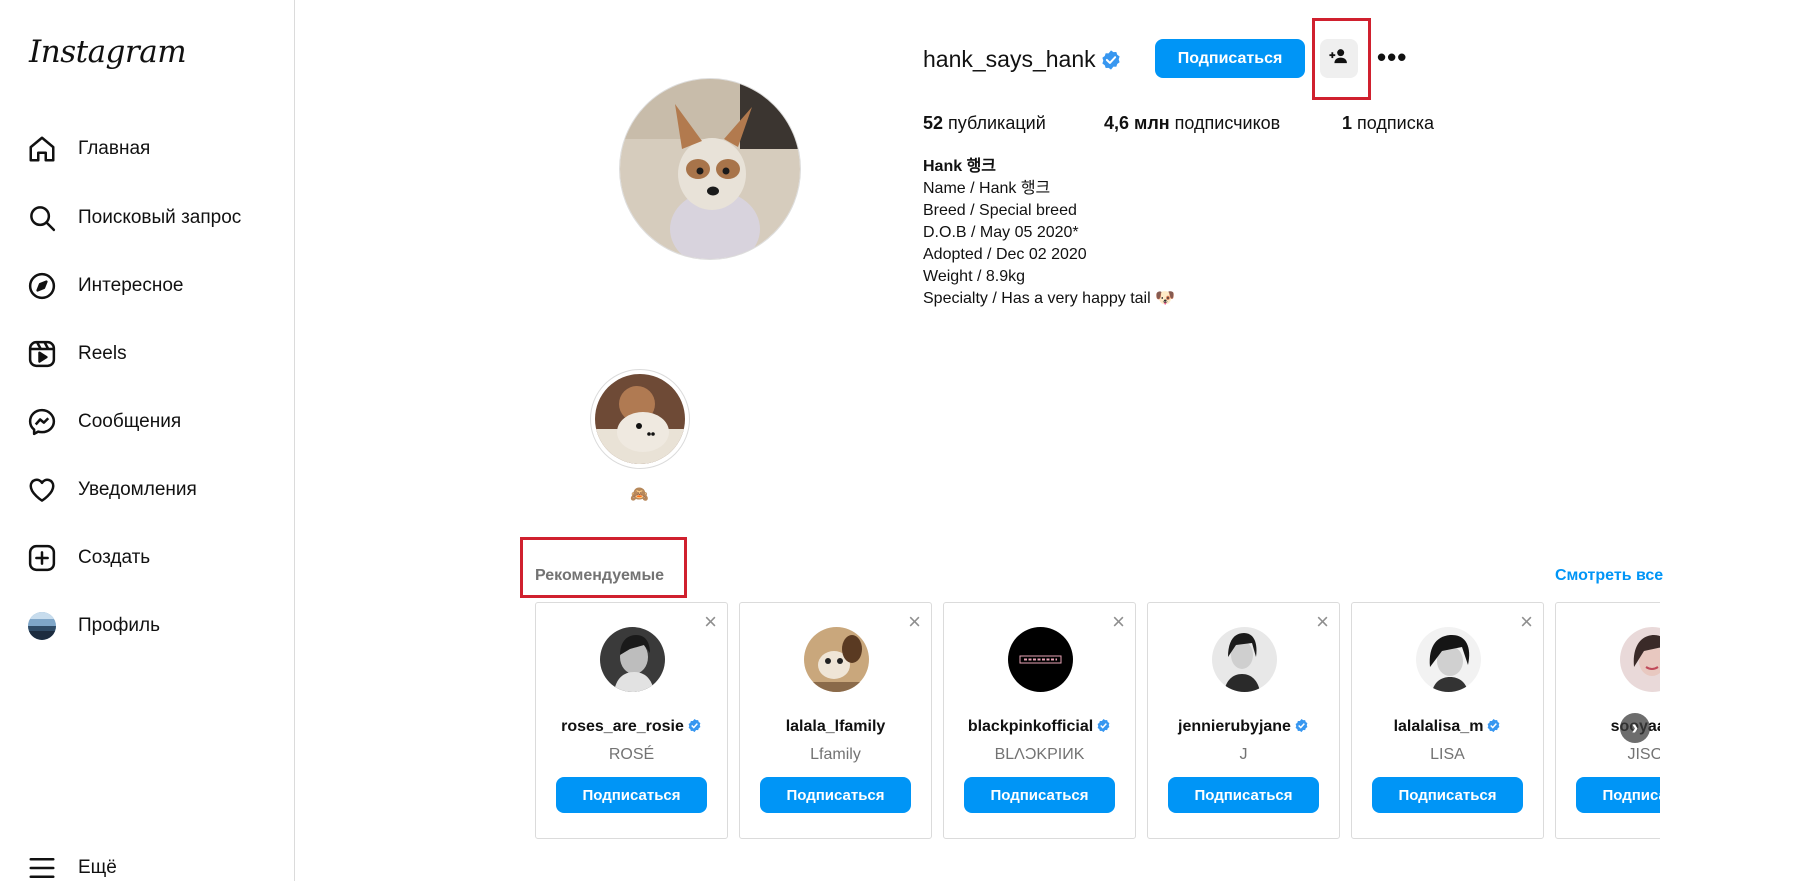 This screenshot has width=1800, height=881. Describe the element at coordinates (42, 218) in the screenshot. I see `search-icon` at that location.